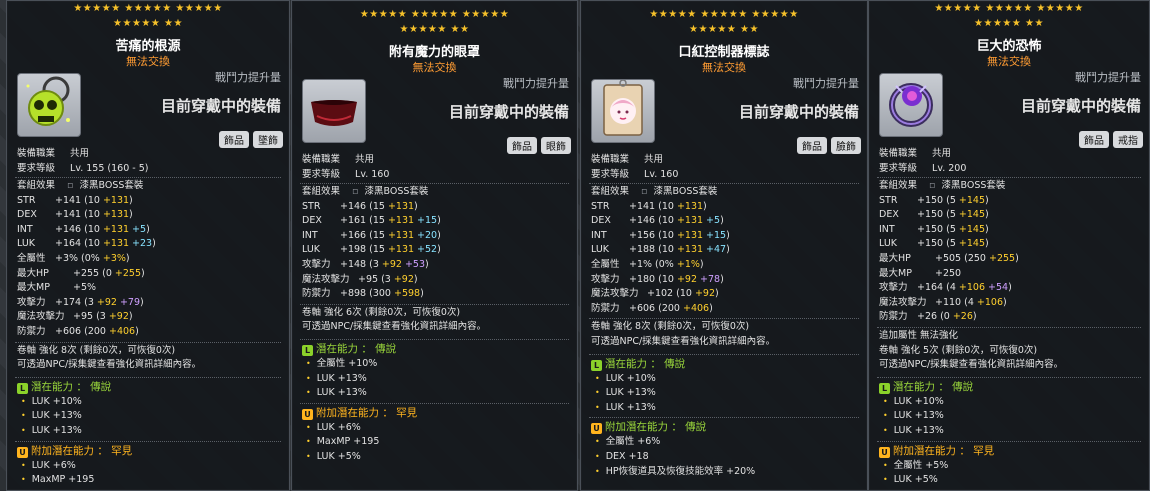  Describe the element at coordinates (403, 279) in the screenshot. I see `stat-starforce: +92` at that location.